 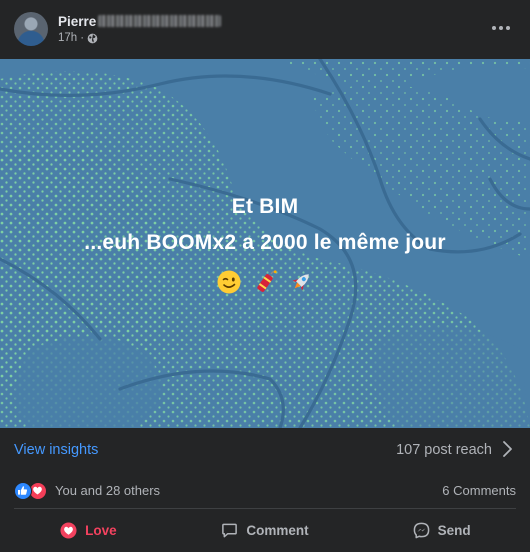 What do you see at coordinates (479, 490) in the screenshot?
I see `comments-count: 6 Comments` at bounding box center [479, 490].